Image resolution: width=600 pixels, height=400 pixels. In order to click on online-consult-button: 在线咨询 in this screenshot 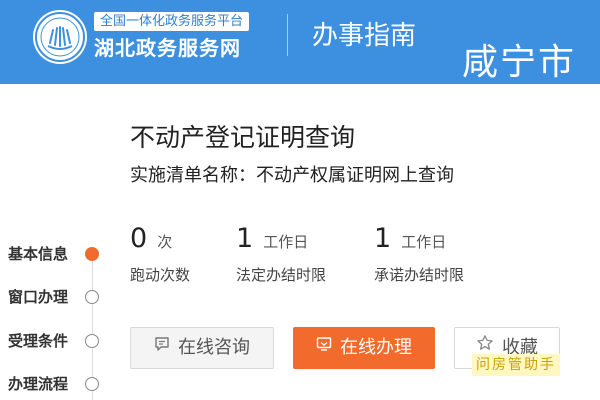, I will do `click(202, 348)`.